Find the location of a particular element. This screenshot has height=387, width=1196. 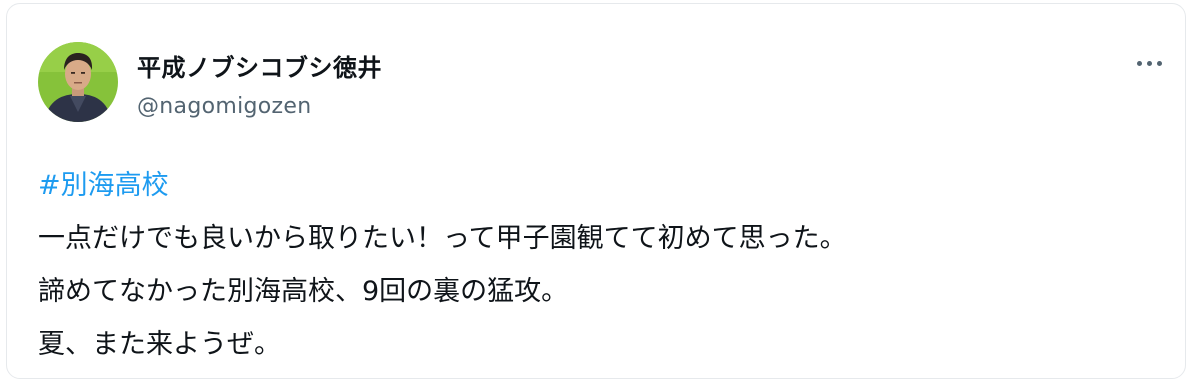

tweet-line: 諦めてなかった別海高校、9回の裏の猛攻。 is located at coordinates (303, 291).